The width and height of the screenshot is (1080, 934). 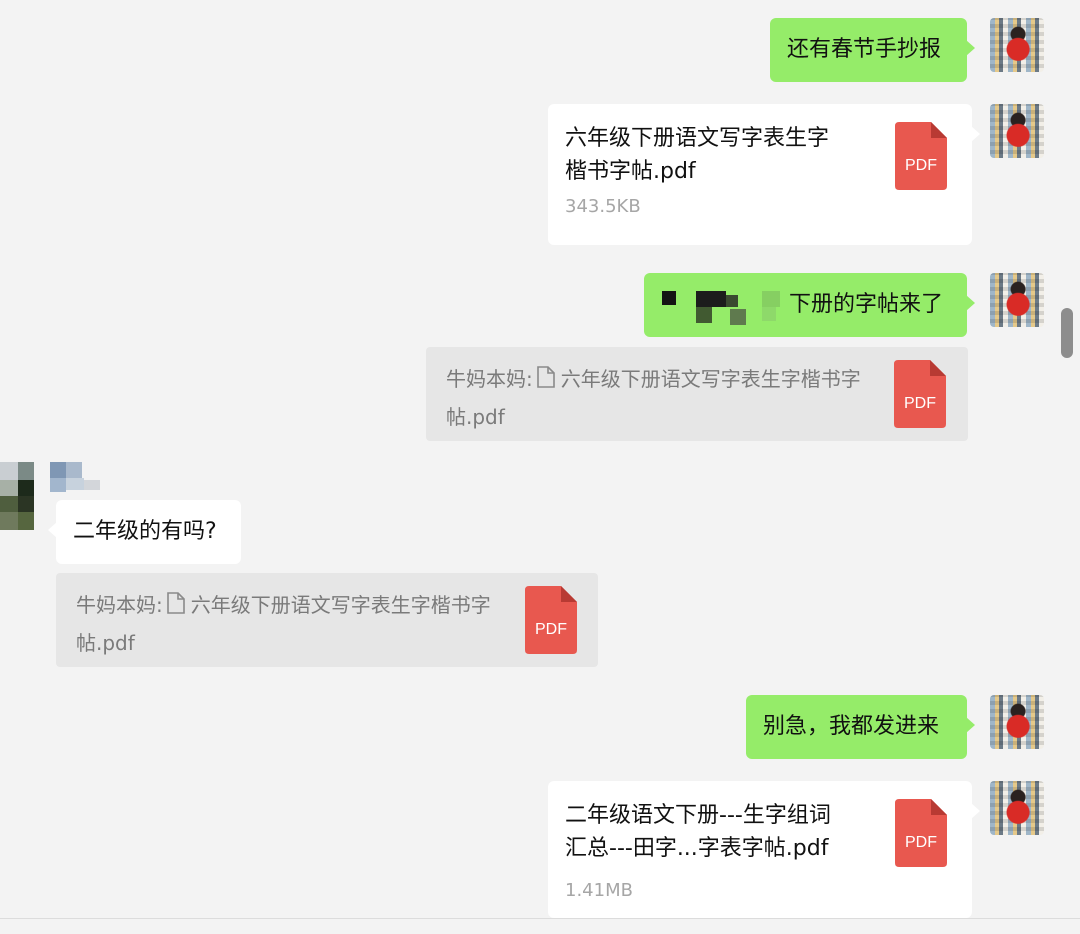 What do you see at coordinates (75, 479) in the screenshot?
I see `other-sender-name` at bounding box center [75, 479].